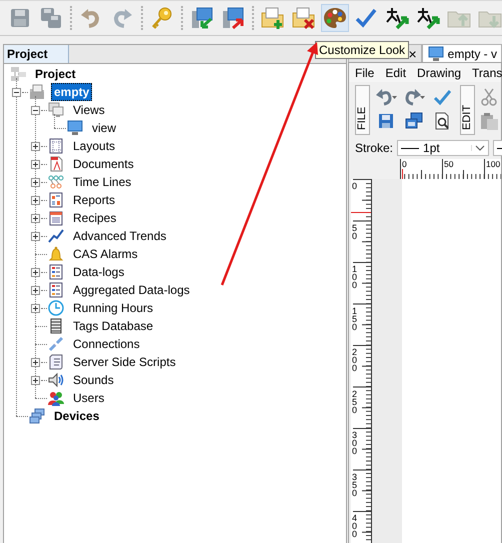 Image resolution: width=502 pixels, height=543 pixels. What do you see at coordinates (354, 443) in the screenshot?
I see `ruler-label: 300` at bounding box center [354, 443].